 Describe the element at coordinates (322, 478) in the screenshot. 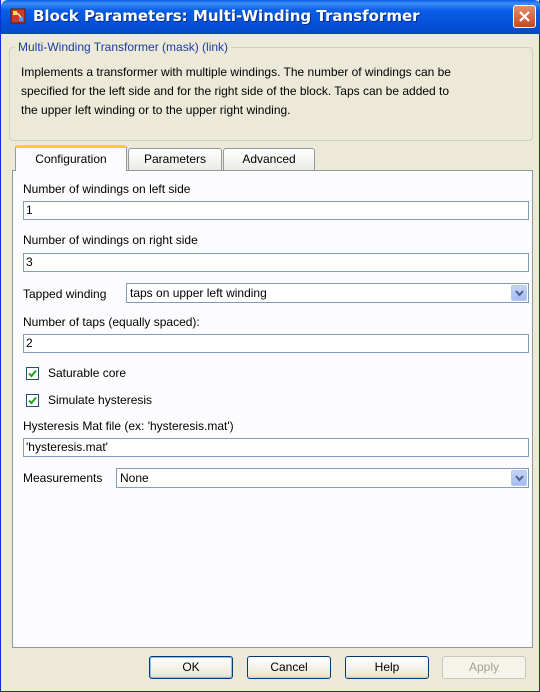

I see `measurements-select: None` at that location.